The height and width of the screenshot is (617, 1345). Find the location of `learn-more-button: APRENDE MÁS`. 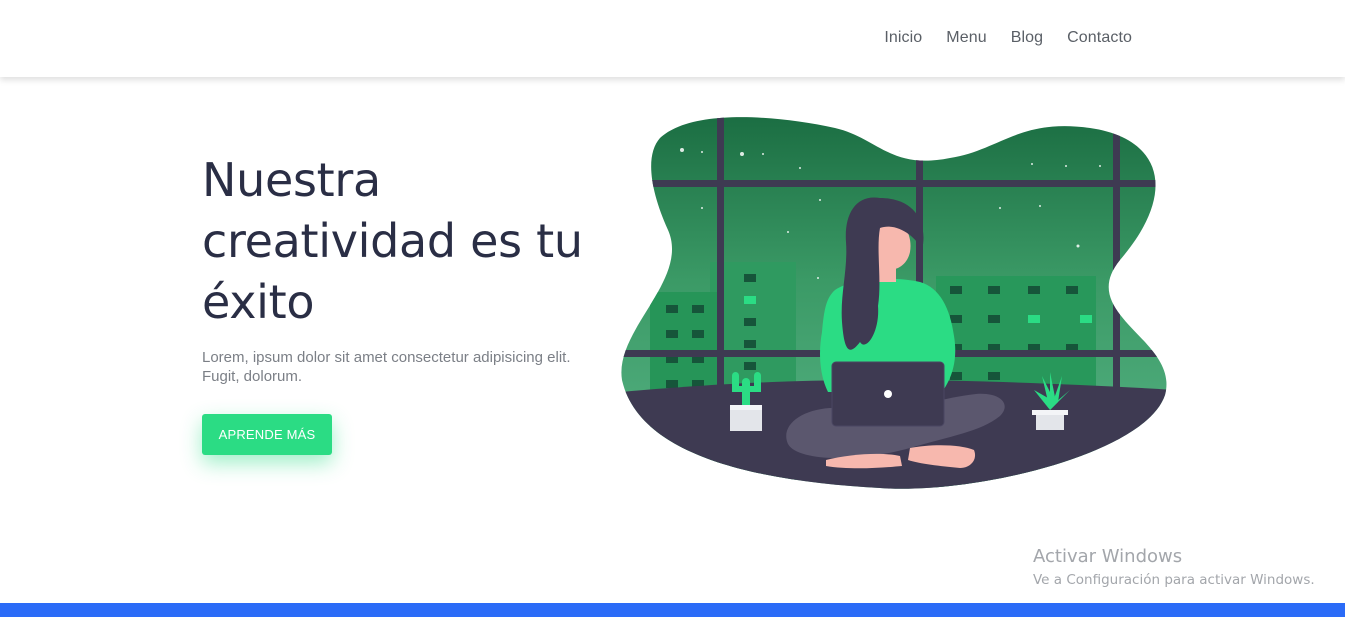

learn-more-button: APRENDE MÁS is located at coordinates (267, 434).